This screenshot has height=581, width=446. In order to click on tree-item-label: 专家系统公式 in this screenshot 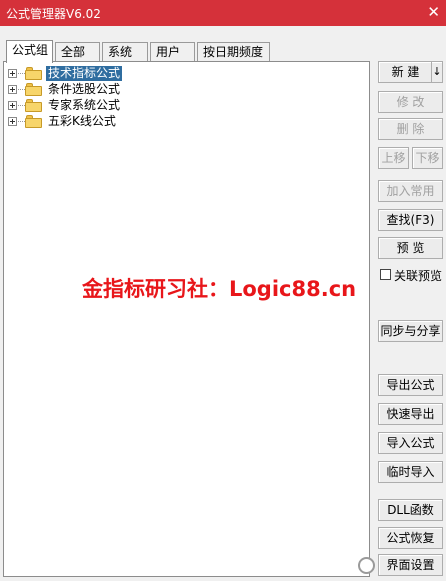, I will do `click(84, 105)`.